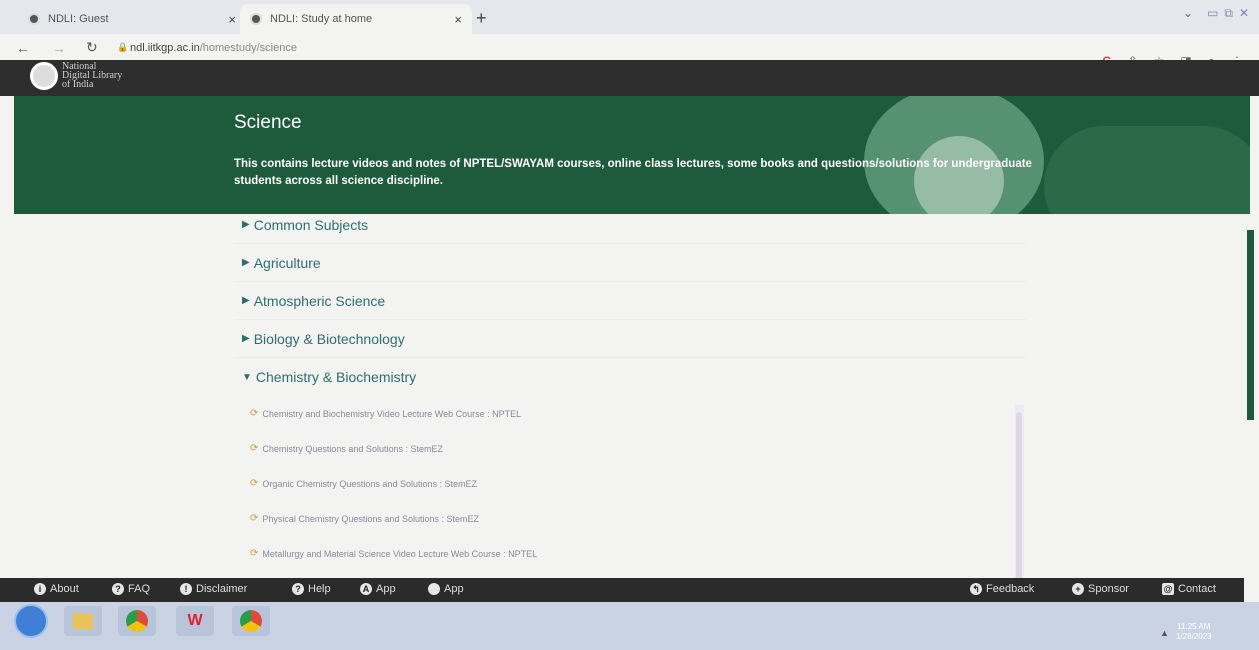 Image resolution: width=1259 pixels, height=650 pixels. Describe the element at coordinates (268, 122) in the screenshot. I see `page-title: Science` at that location.